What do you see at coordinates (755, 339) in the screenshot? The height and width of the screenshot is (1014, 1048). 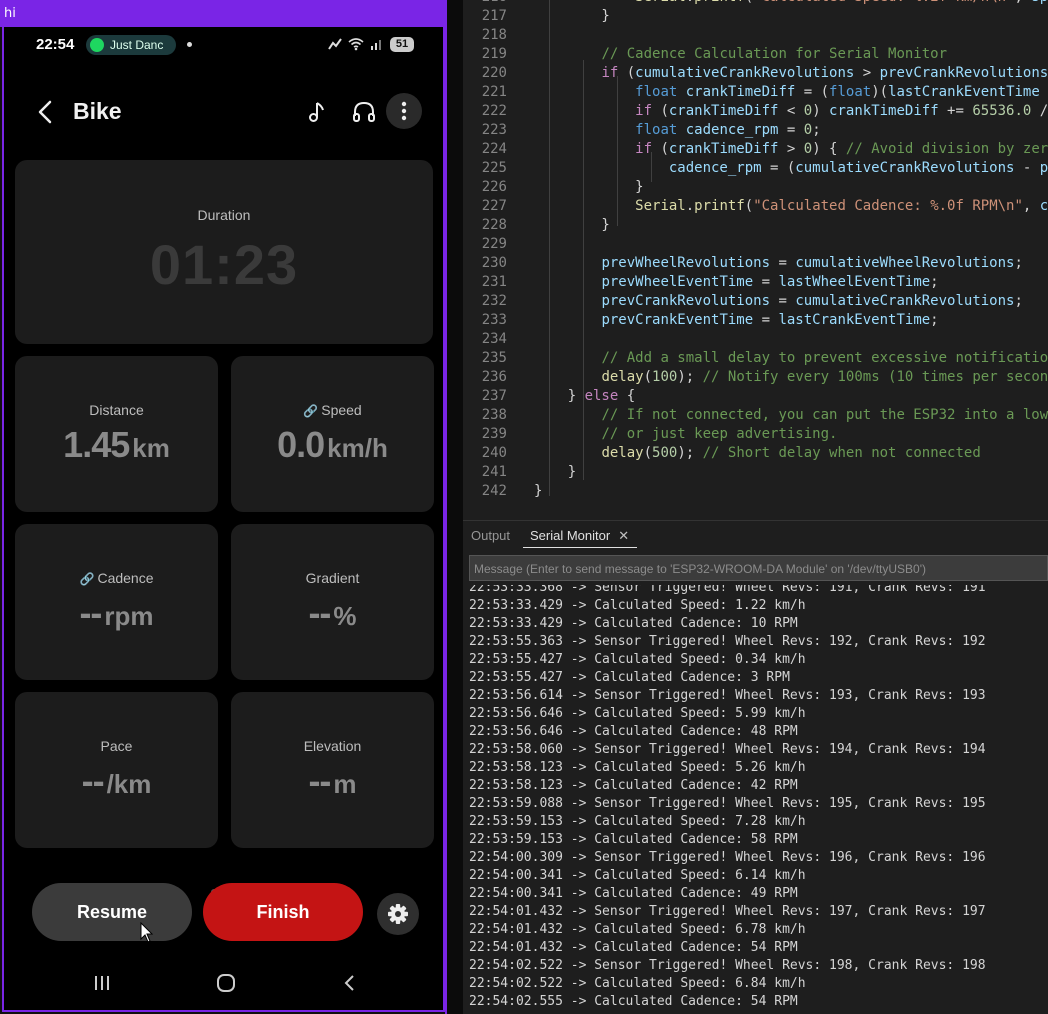 I see `code-line: 234` at bounding box center [755, 339].